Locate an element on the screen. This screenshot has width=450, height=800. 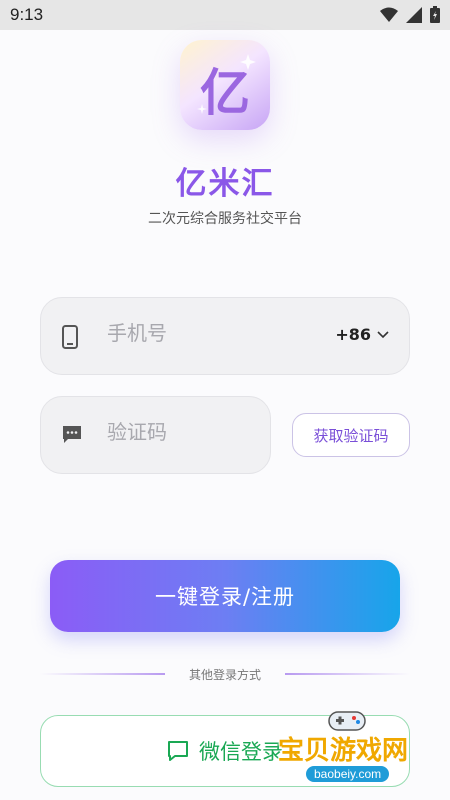
divider-line-right is located at coordinates (347, 674).